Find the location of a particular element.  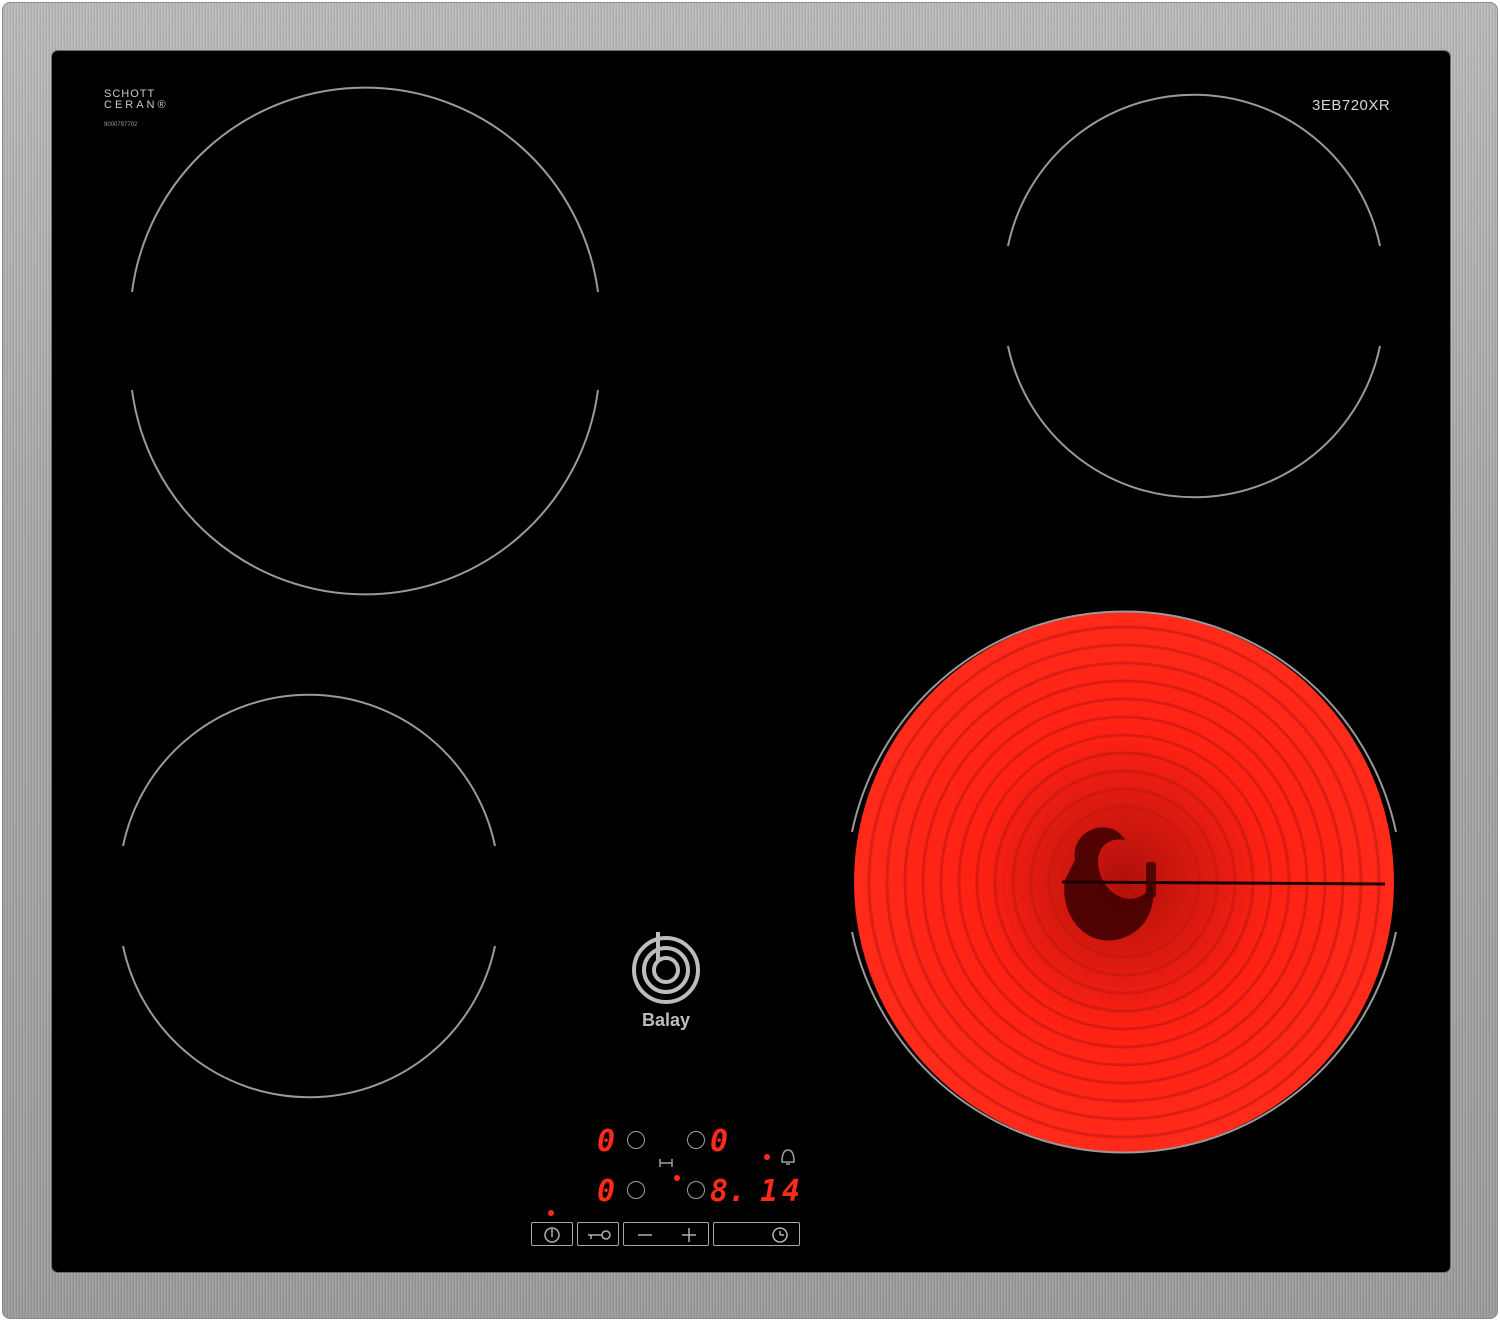

plus-icon is located at coordinates (689, 1235).